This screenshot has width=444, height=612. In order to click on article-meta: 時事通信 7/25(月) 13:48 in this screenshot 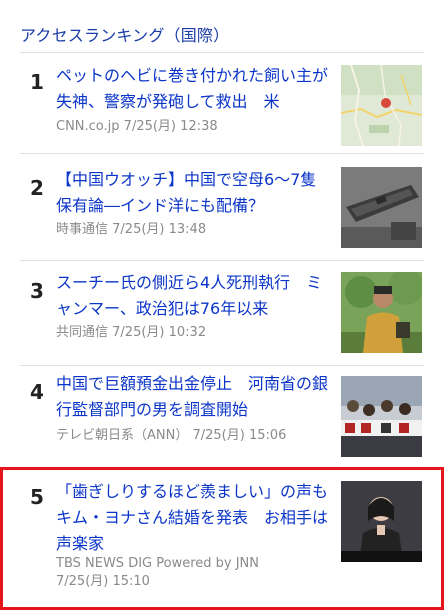, I will do `click(186, 230)`.